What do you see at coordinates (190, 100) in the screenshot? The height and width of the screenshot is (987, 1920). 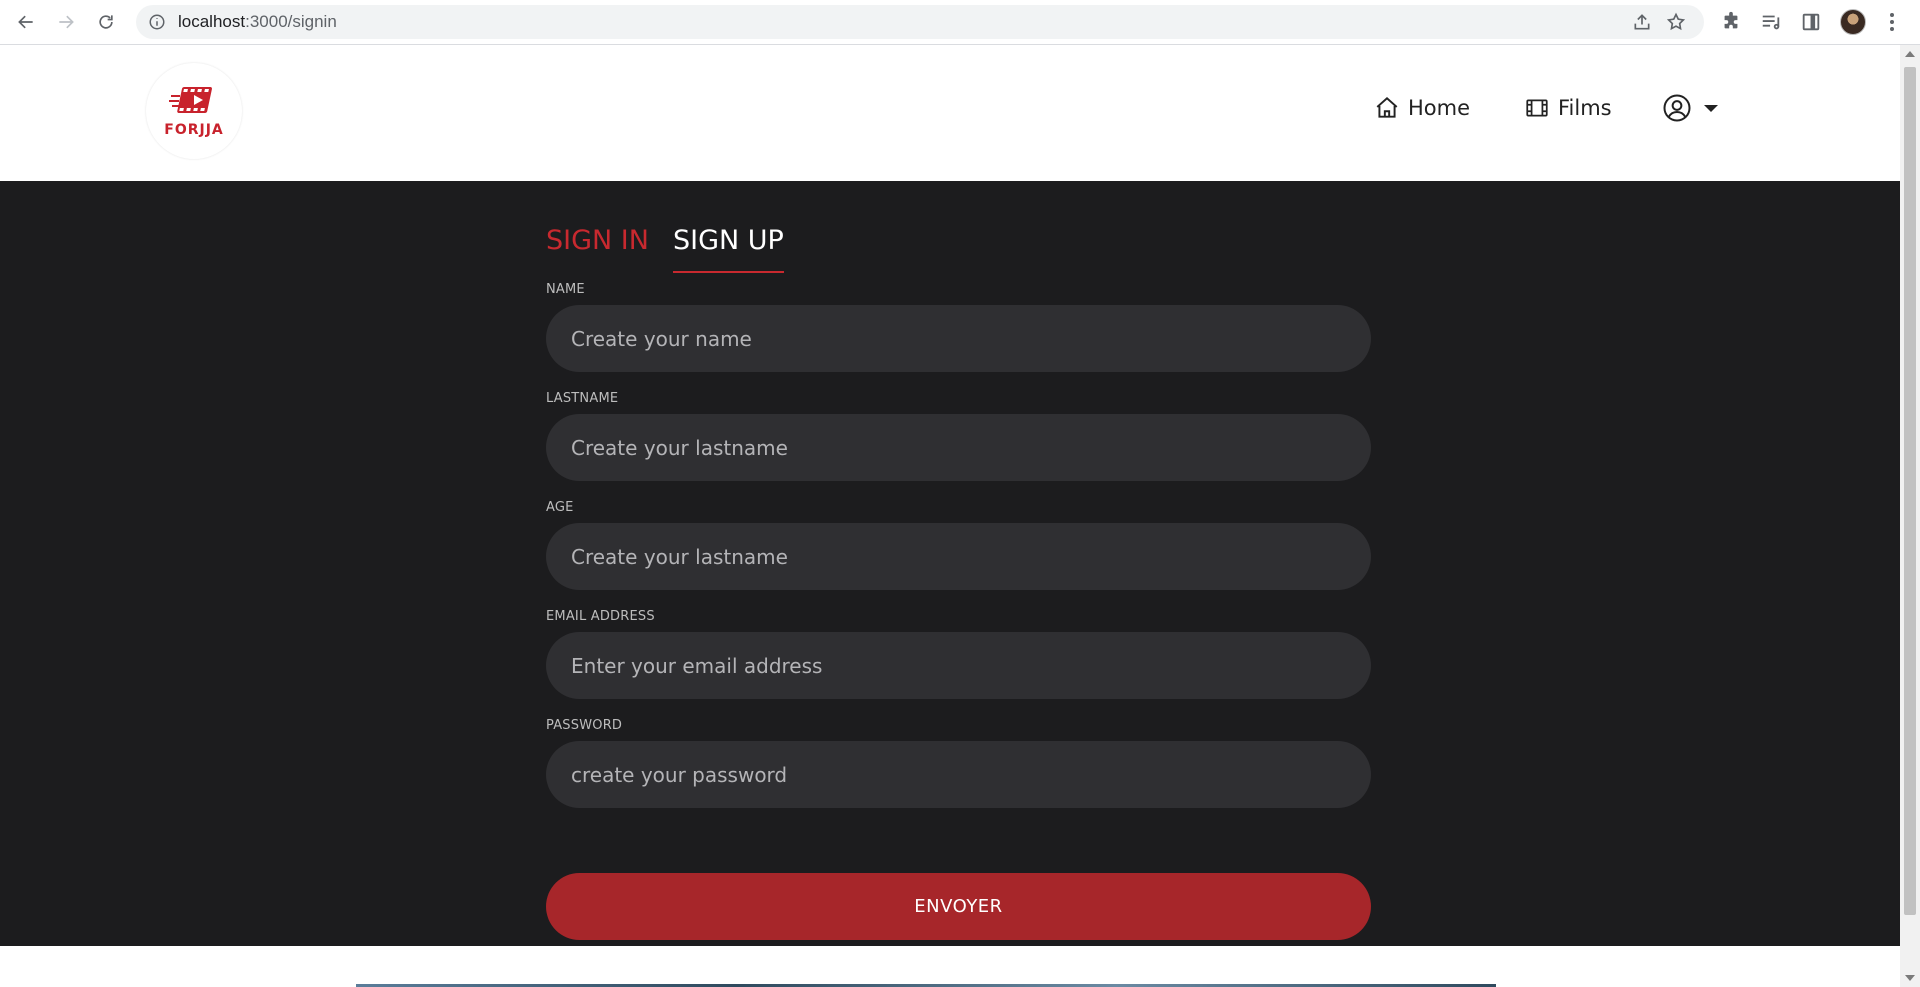 I see `film-play-logo-icon` at bounding box center [190, 100].